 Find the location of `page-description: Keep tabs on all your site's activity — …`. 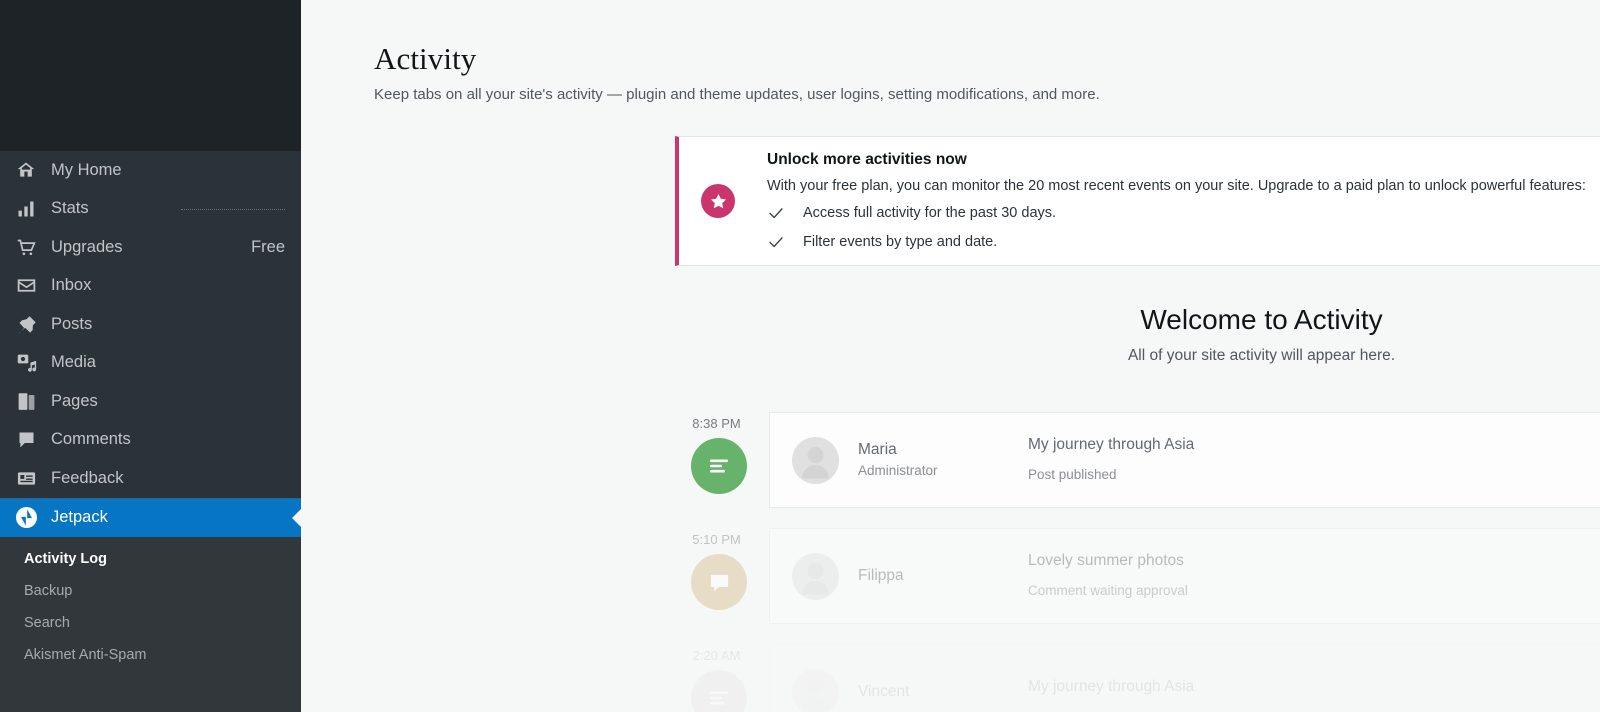

page-description: Keep tabs on all your site's activity — … is located at coordinates (737, 94).